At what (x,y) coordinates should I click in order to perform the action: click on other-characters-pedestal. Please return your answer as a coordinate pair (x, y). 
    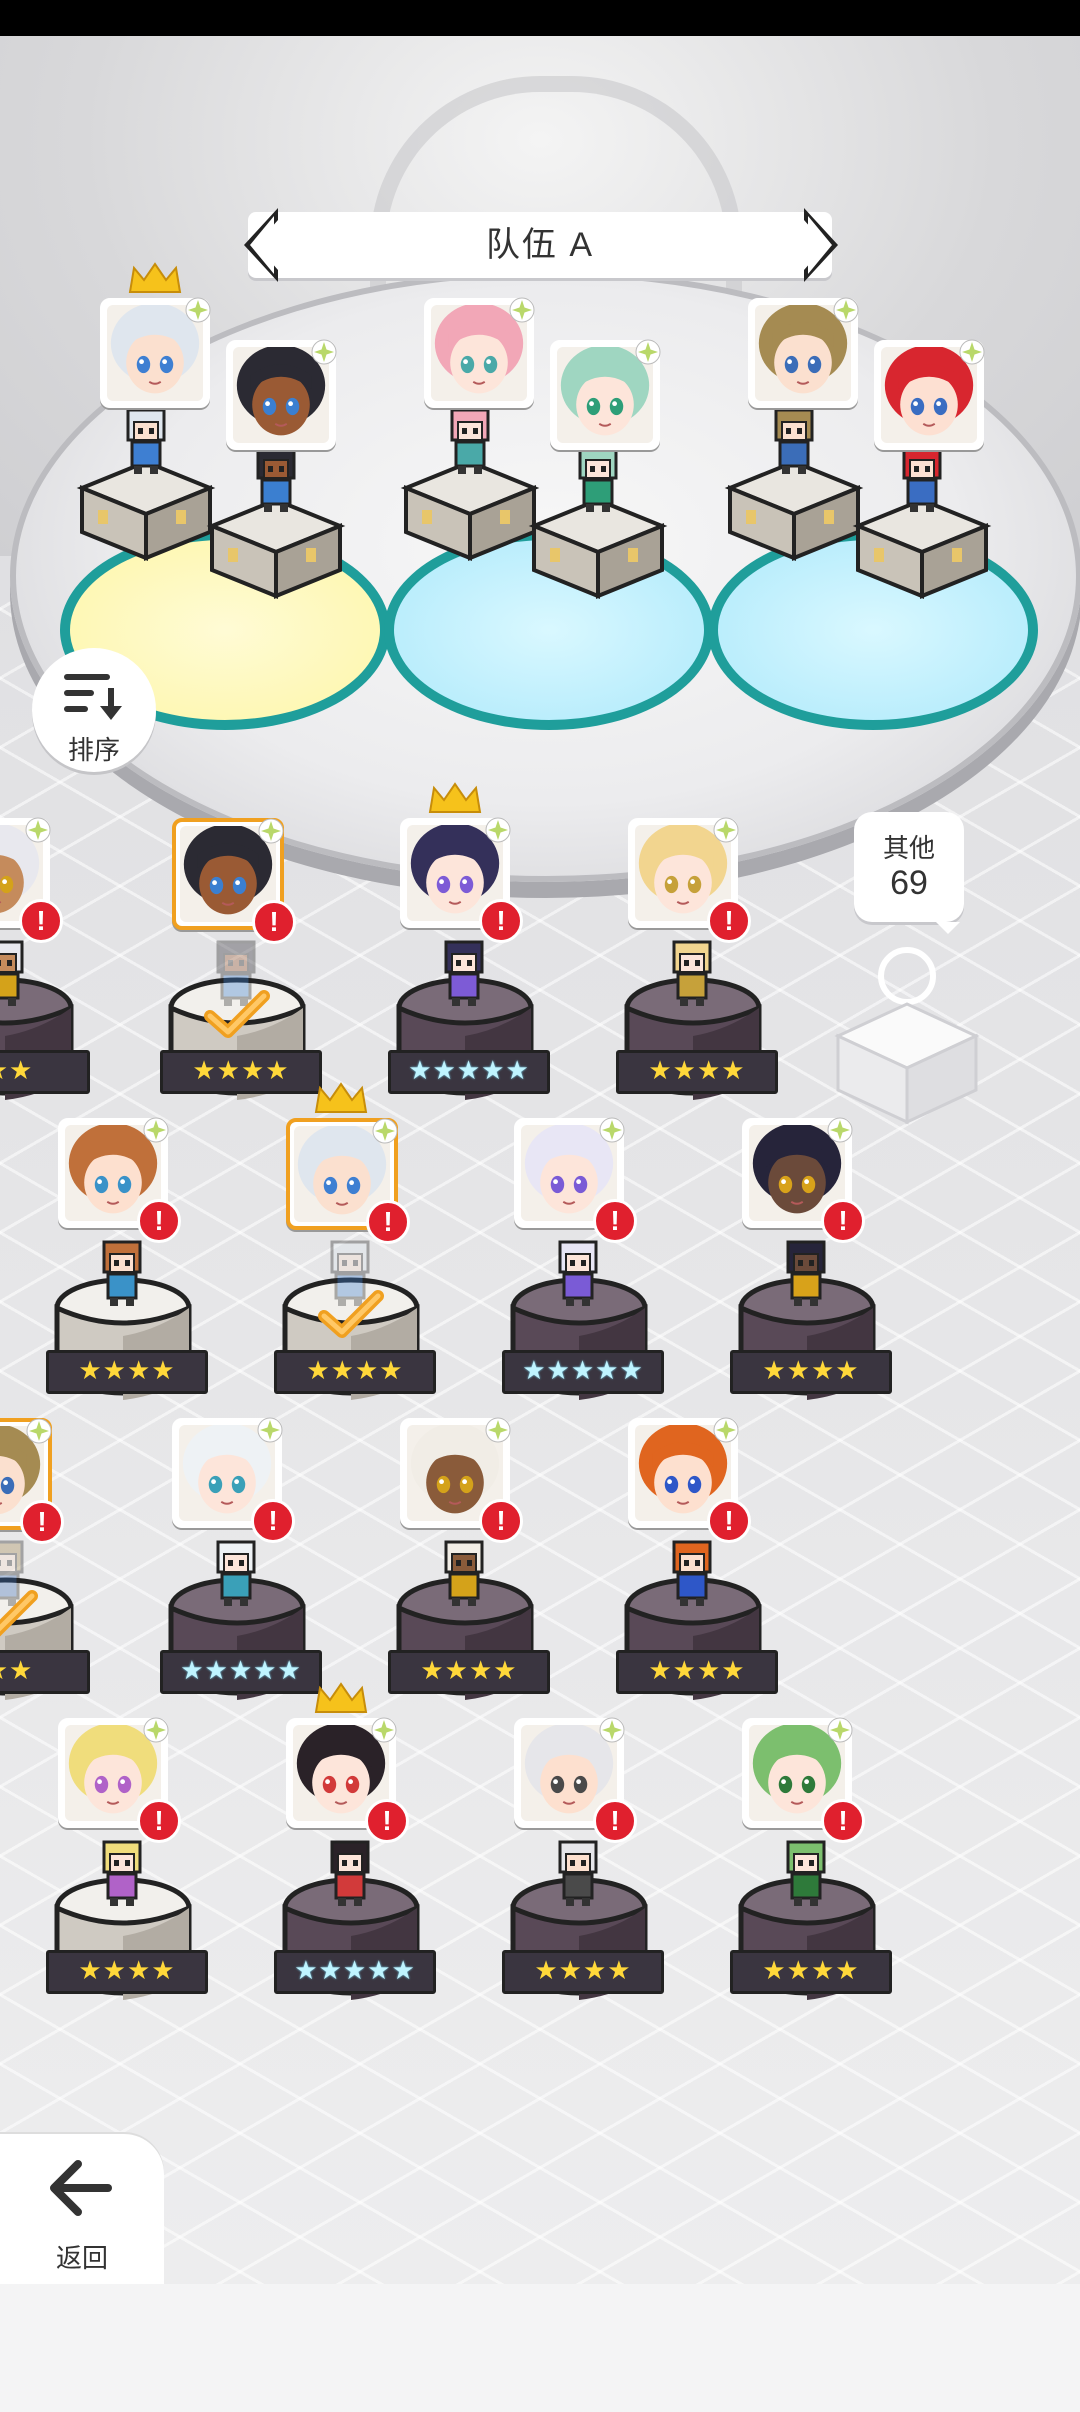
    Looking at the image, I should click on (907, 1036).